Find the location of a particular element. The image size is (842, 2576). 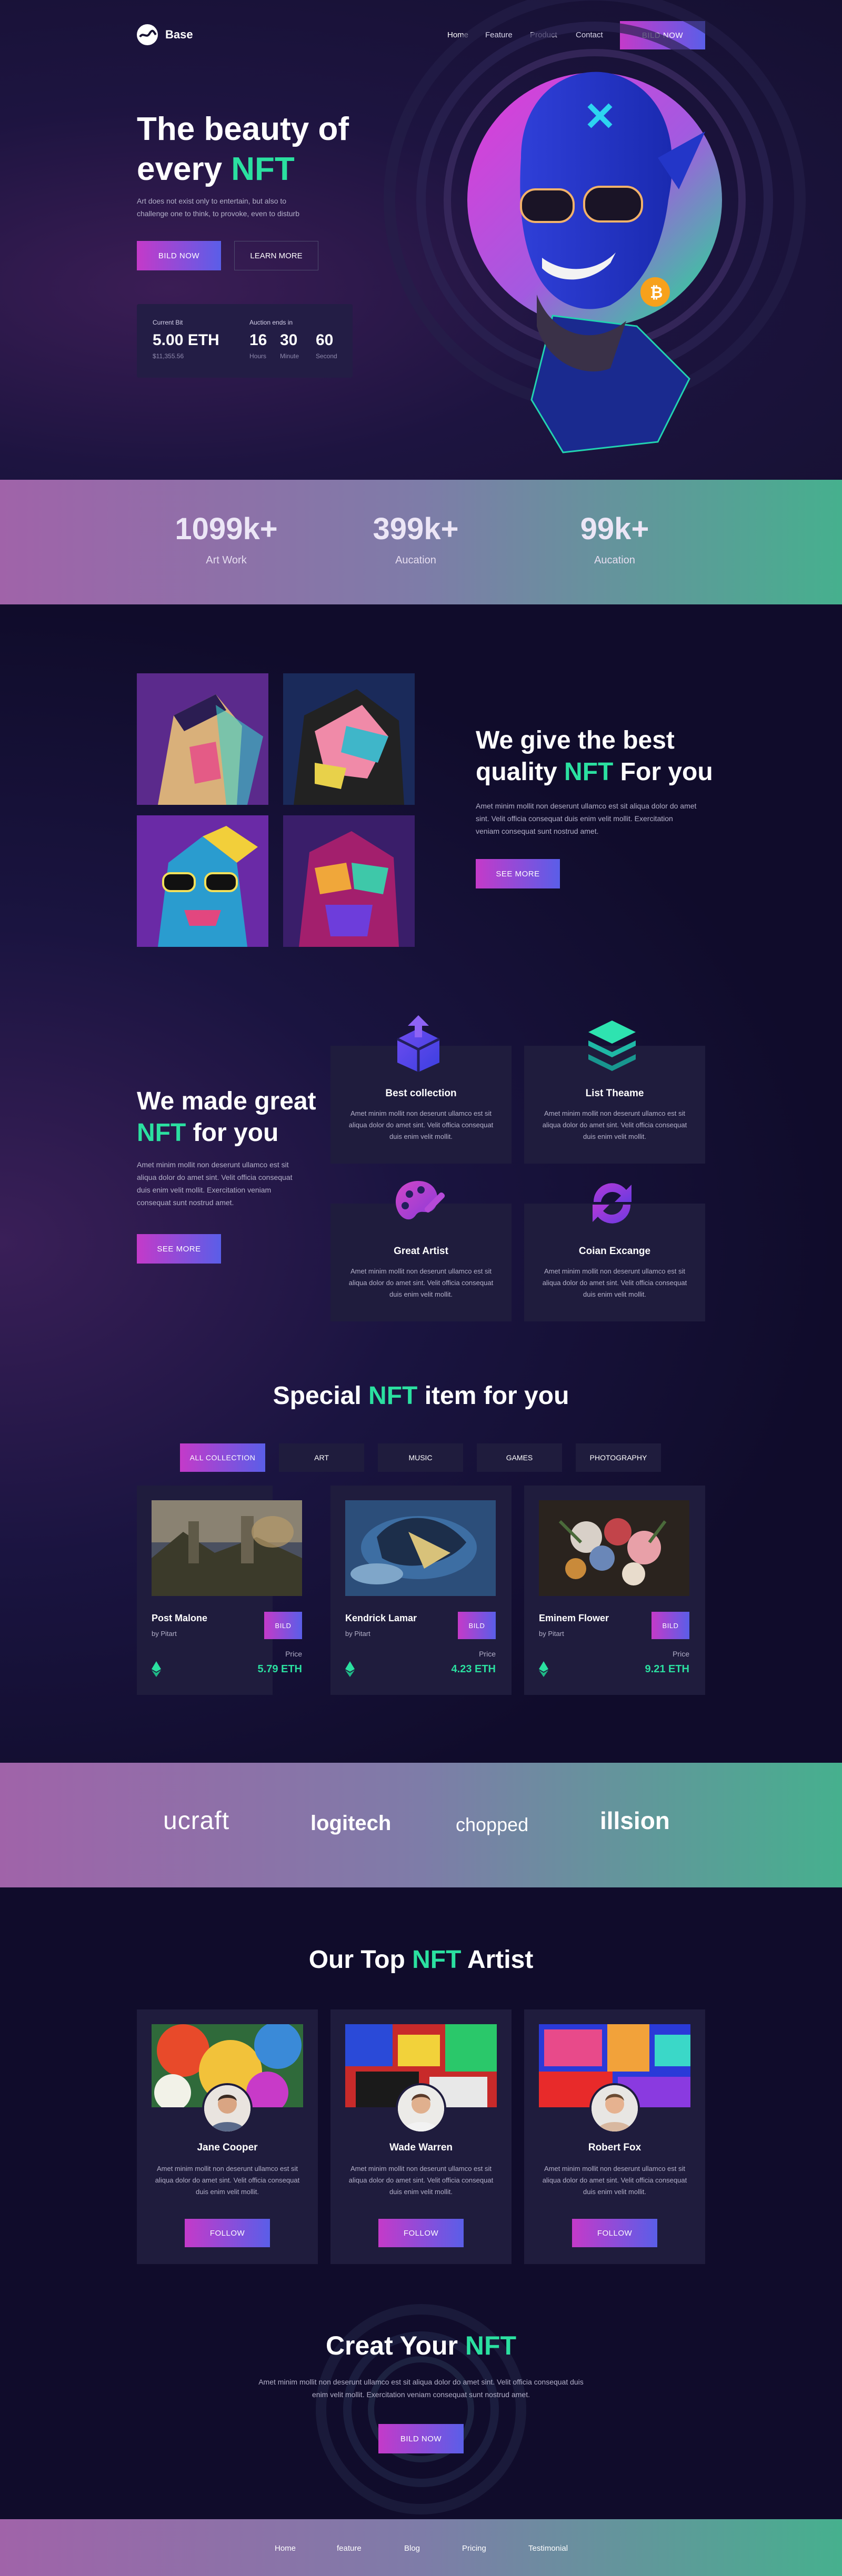

countdown-seconds: 60 is located at coordinates (325, 340).